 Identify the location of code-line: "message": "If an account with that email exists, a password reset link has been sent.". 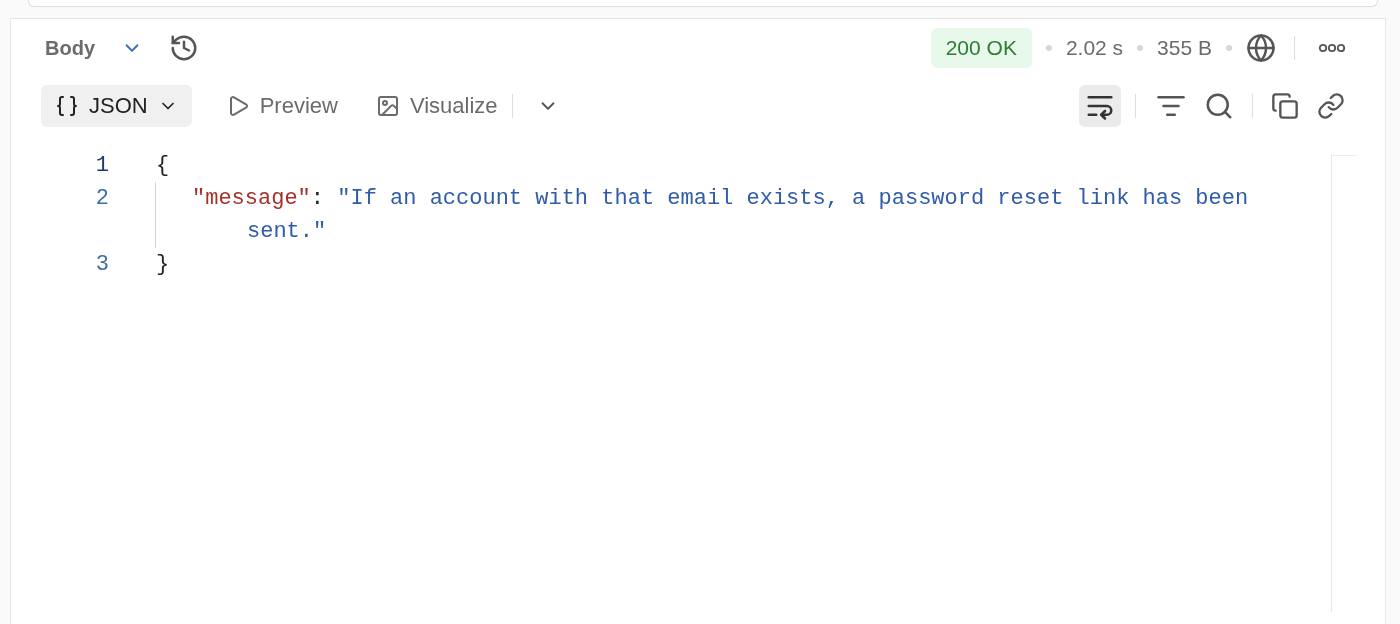
(721, 215).